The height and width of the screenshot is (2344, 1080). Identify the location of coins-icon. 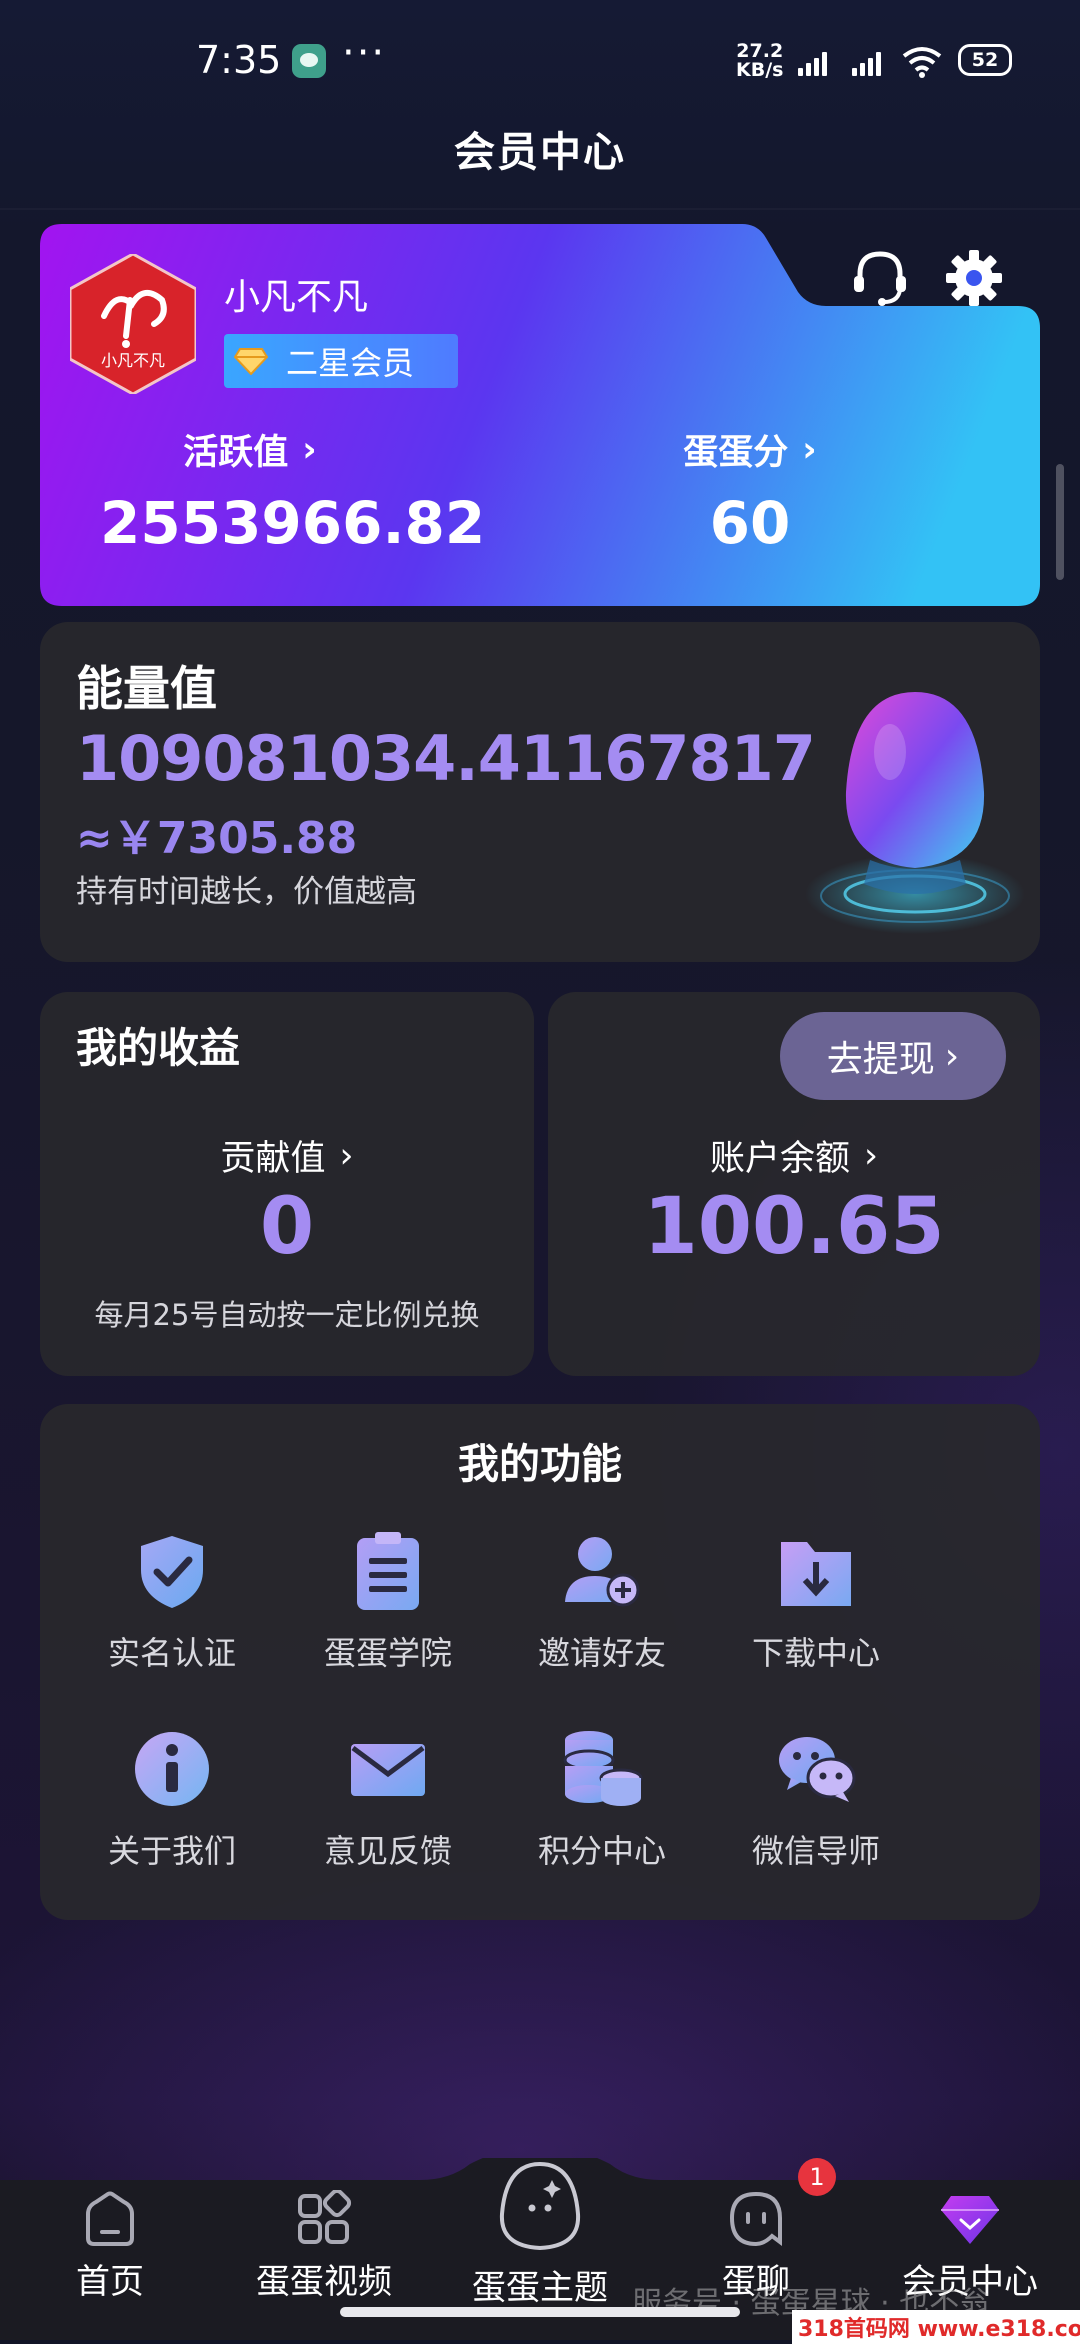
(603, 1768).